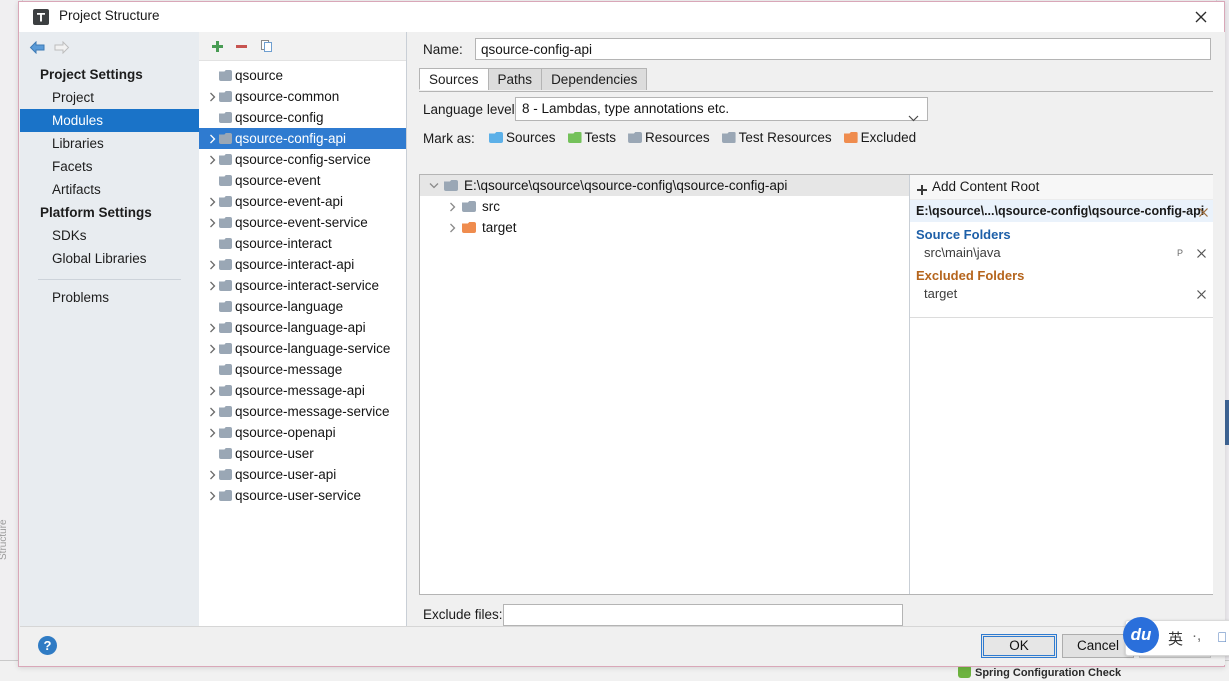 This screenshot has height=681, width=1229. I want to click on chevron-down-icon, so click(434, 185).